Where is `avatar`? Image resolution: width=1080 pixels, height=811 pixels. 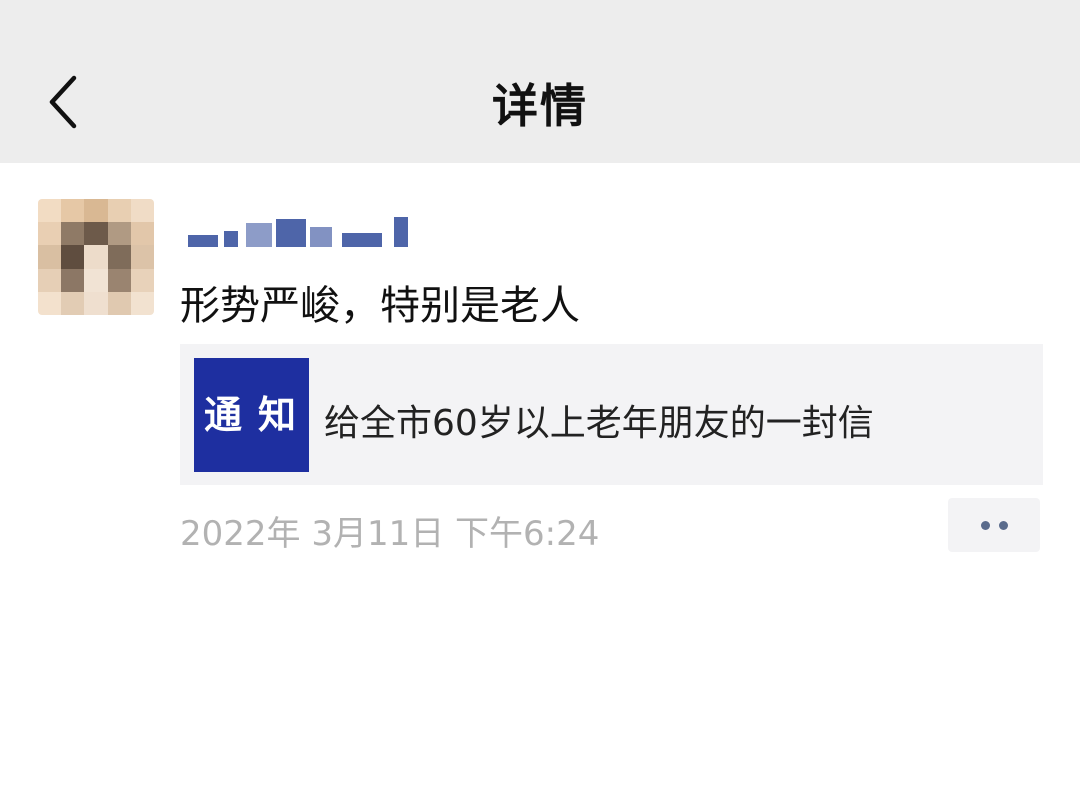
avatar is located at coordinates (96, 257).